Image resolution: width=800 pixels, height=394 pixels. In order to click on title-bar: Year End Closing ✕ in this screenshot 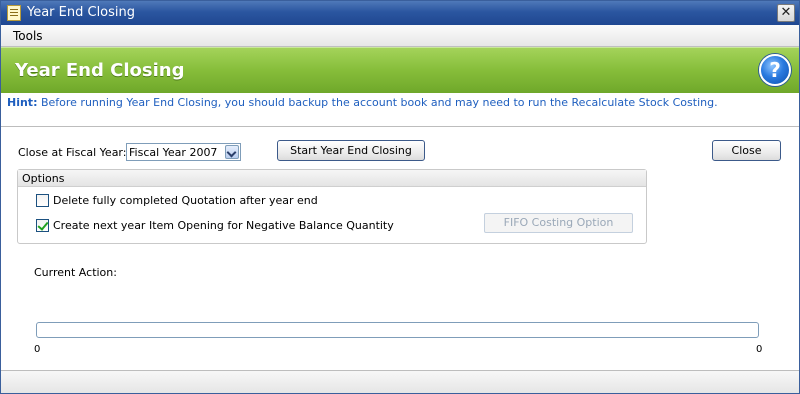, I will do `click(400, 13)`.